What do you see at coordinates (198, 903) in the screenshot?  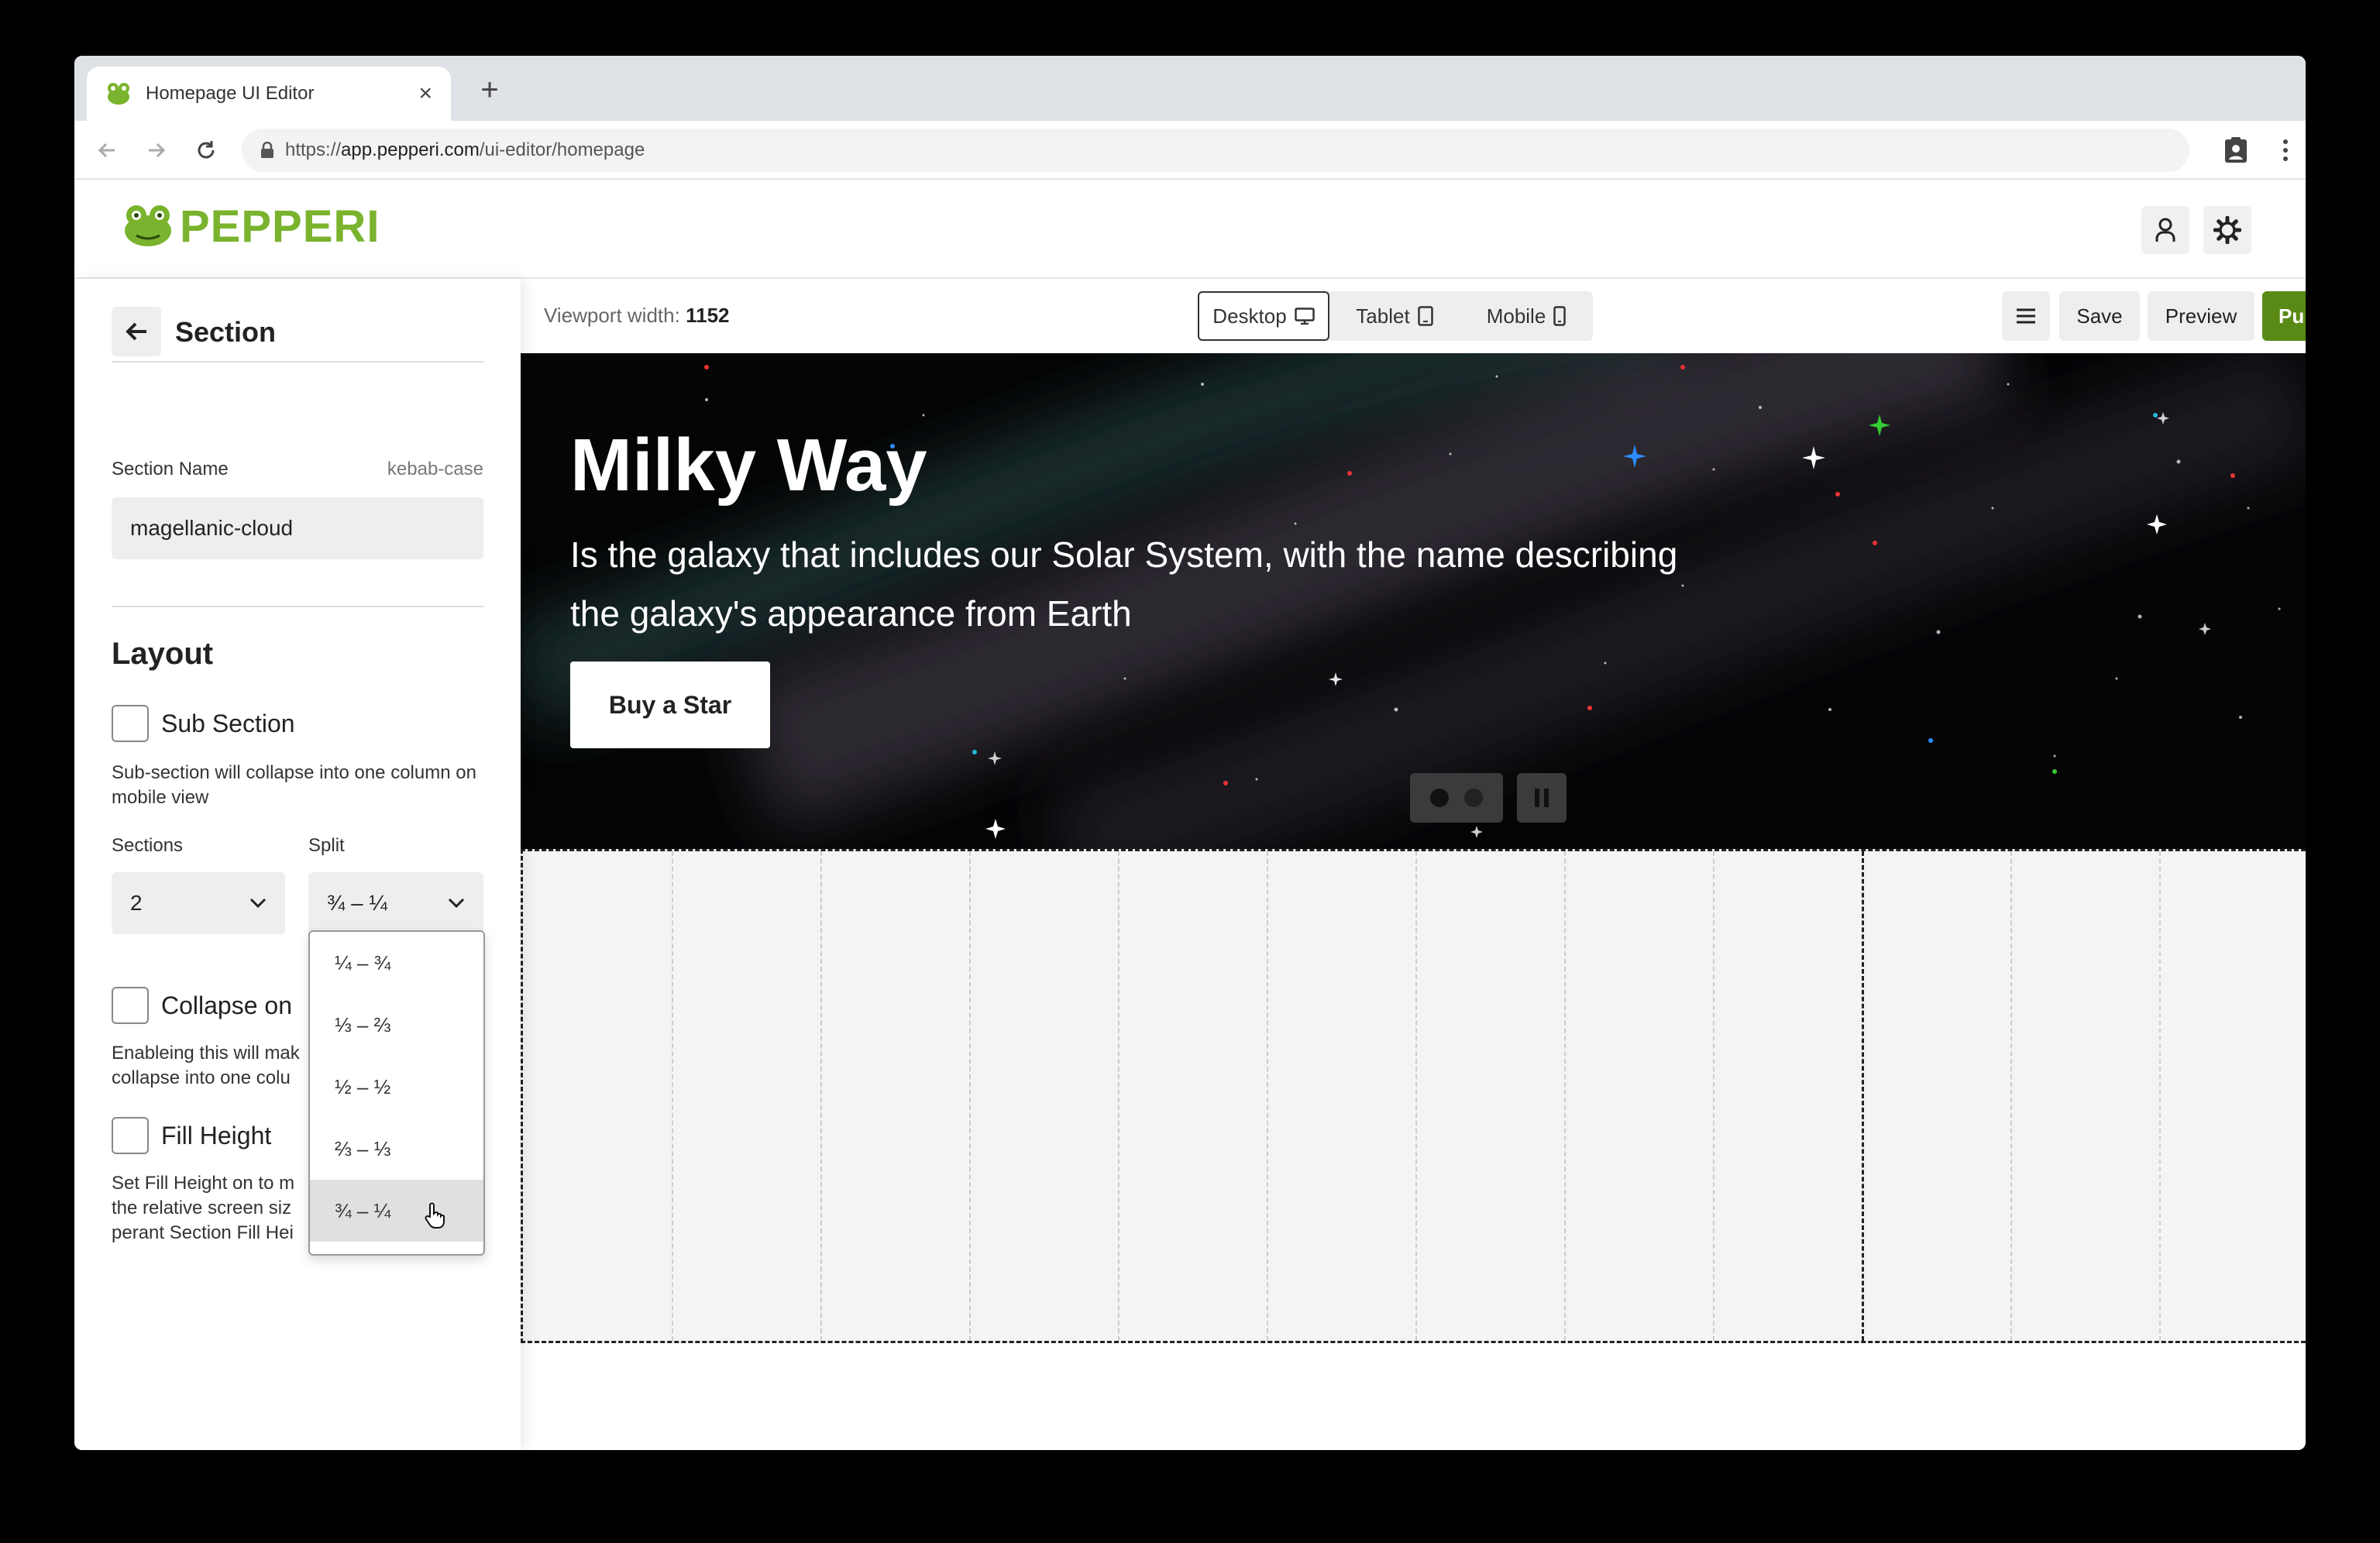 I see `sections-select: 2` at bounding box center [198, 903].